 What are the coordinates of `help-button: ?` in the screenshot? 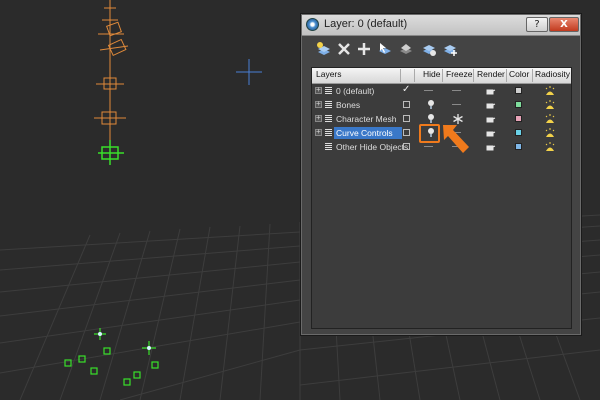 It's located at (537, 24).